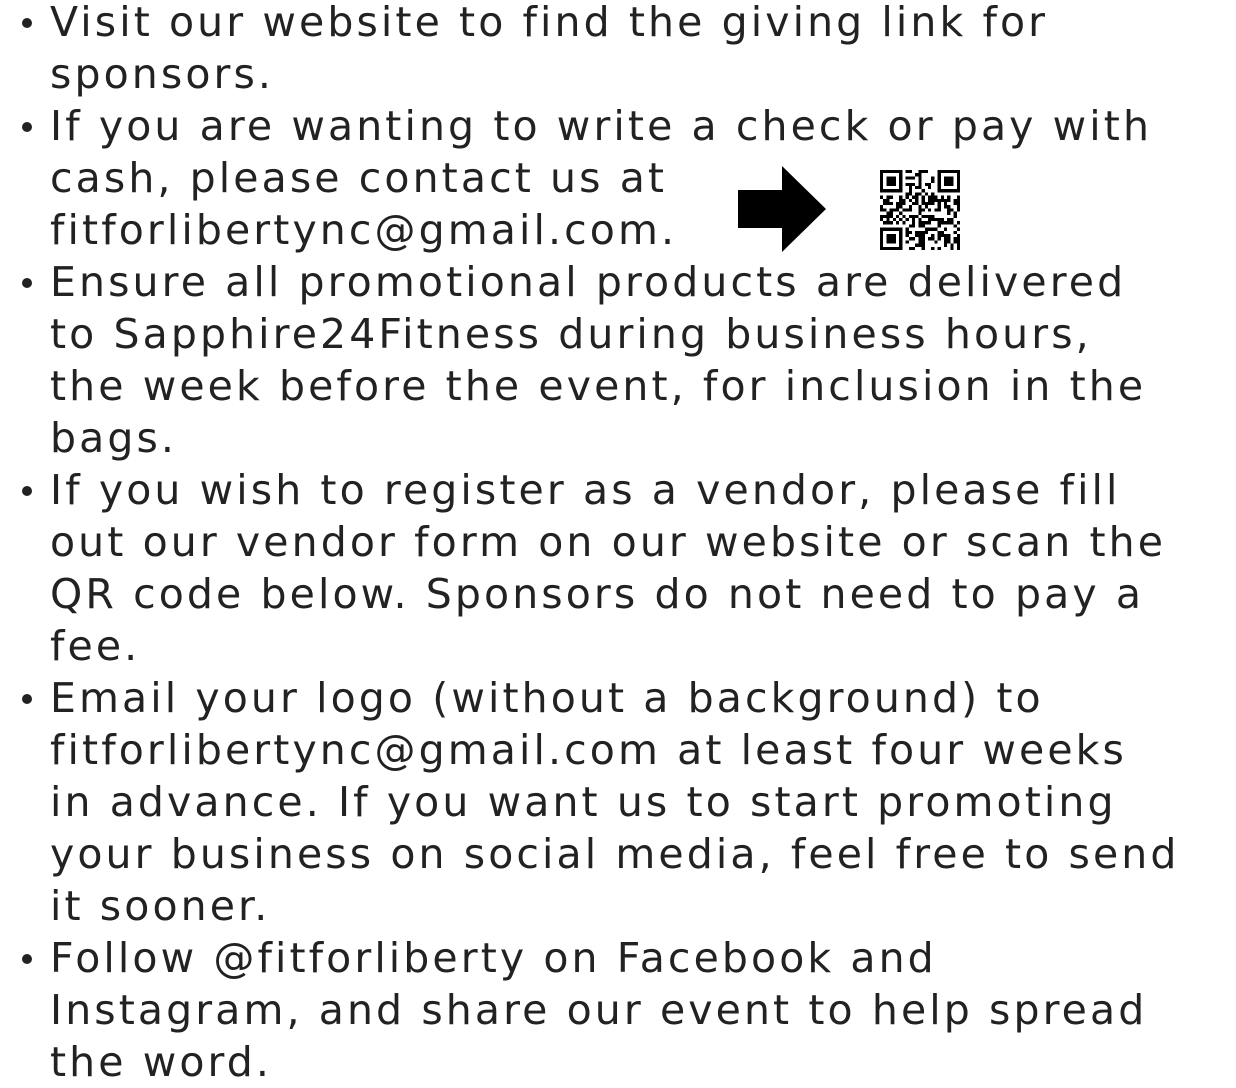 Image resolution: width=1236 pixels, height=1088 pixels. I want to click on bullet-line: the word., so click(161, 1062).